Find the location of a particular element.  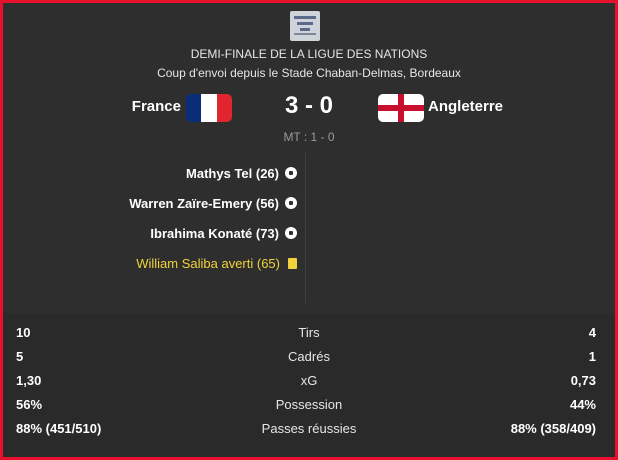

stat-row-possession: 56% Possession 44% is located at coordinates (309, 405).